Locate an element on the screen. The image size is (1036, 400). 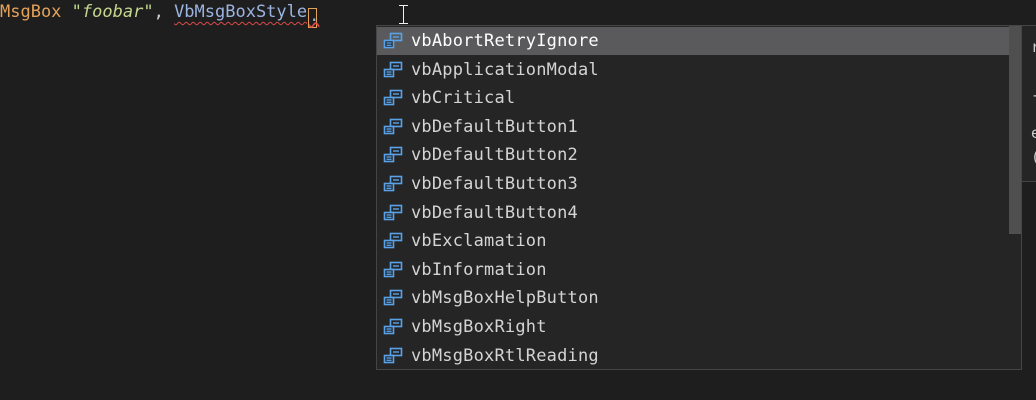
suggestion-item-label: vbAbortRetryIgnore is located at coordinates (505, 41).